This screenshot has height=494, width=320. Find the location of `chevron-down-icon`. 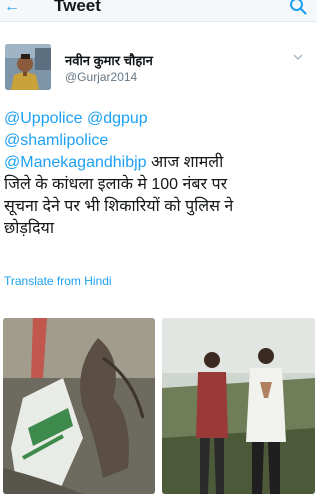

chevron-down-icon is located at coordinates (298, 57).